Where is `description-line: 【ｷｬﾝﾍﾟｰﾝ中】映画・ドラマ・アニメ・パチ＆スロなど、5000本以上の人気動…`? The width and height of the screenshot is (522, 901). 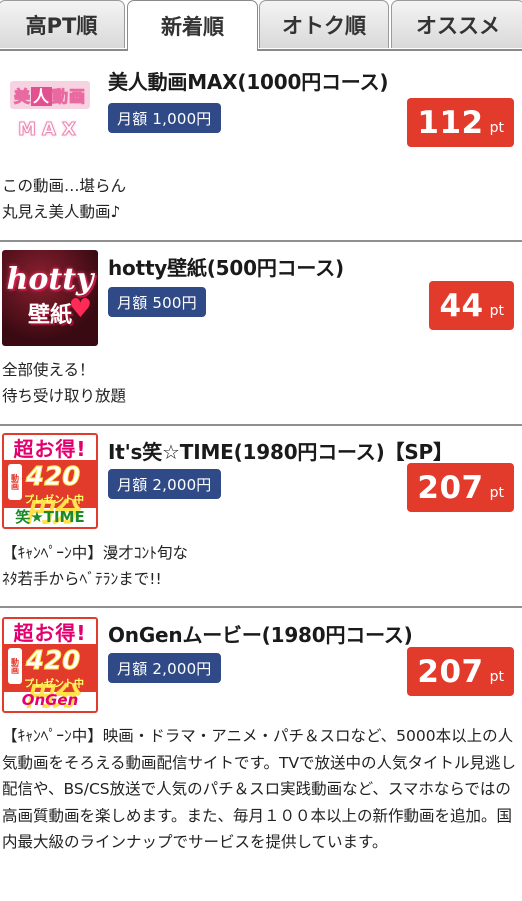 description-line: 【ｷｬﾝﾍﾟｰﾝ中】映画・ドラマ・アニメ・パチ＆スロなど、5000本以上の人気動… is located at coordinates (259, 789).